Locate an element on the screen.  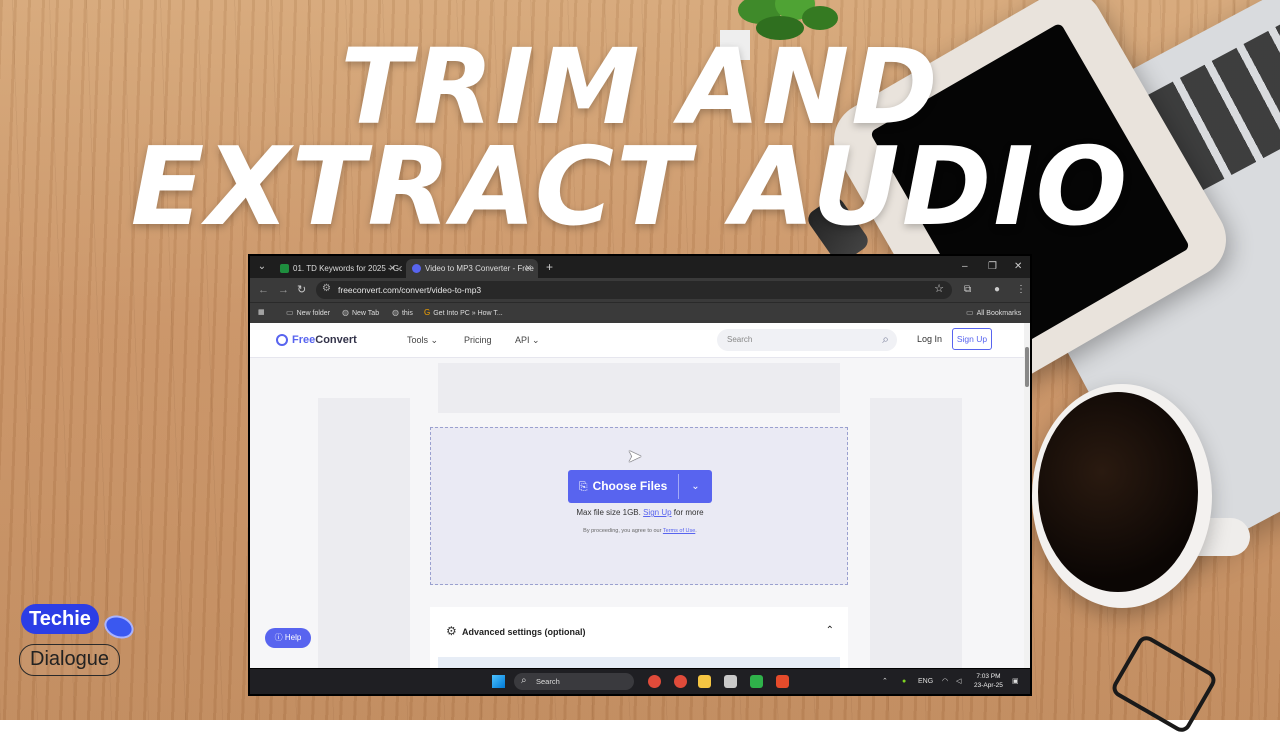
tab-converter: Video to MP3 Converter - Free ✕ is located at coordinates (472, 268).